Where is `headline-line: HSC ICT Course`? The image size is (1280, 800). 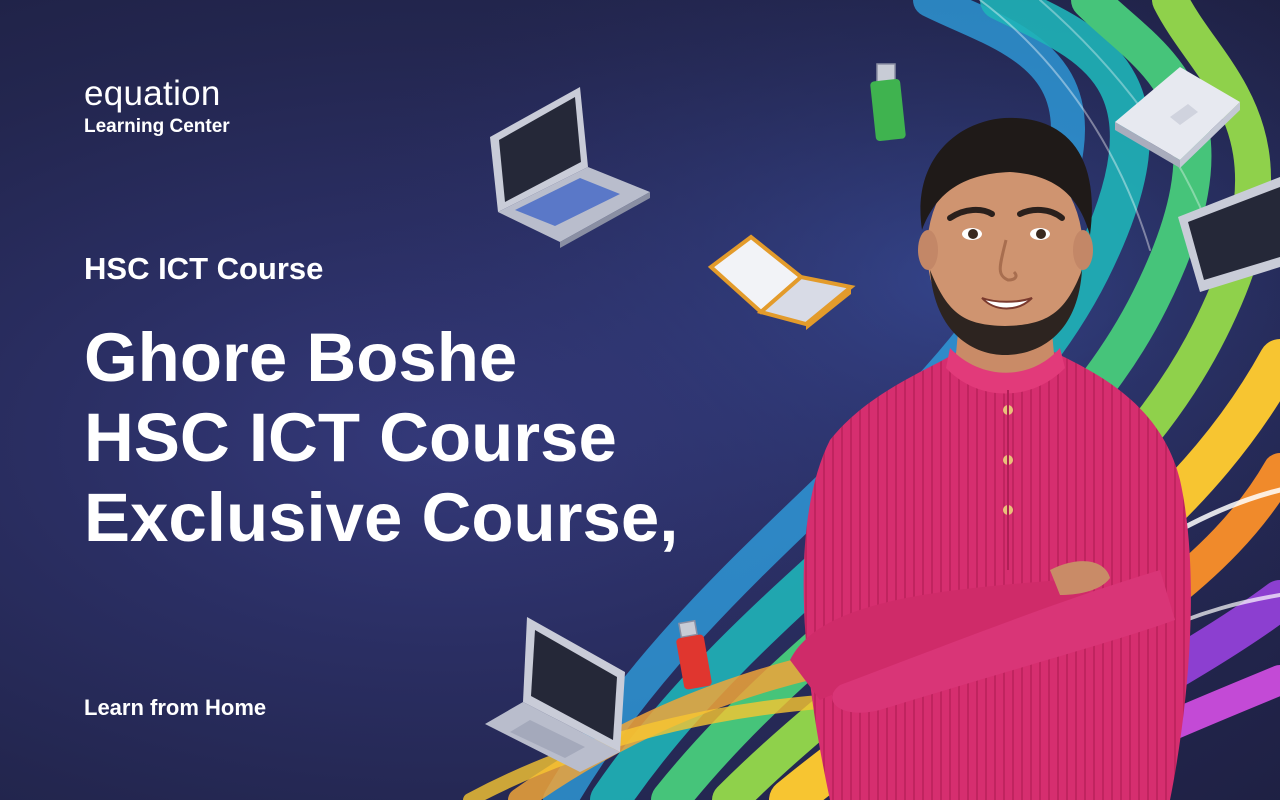
headline-line: HSC ICT Course is located at coordinates (350, 437).